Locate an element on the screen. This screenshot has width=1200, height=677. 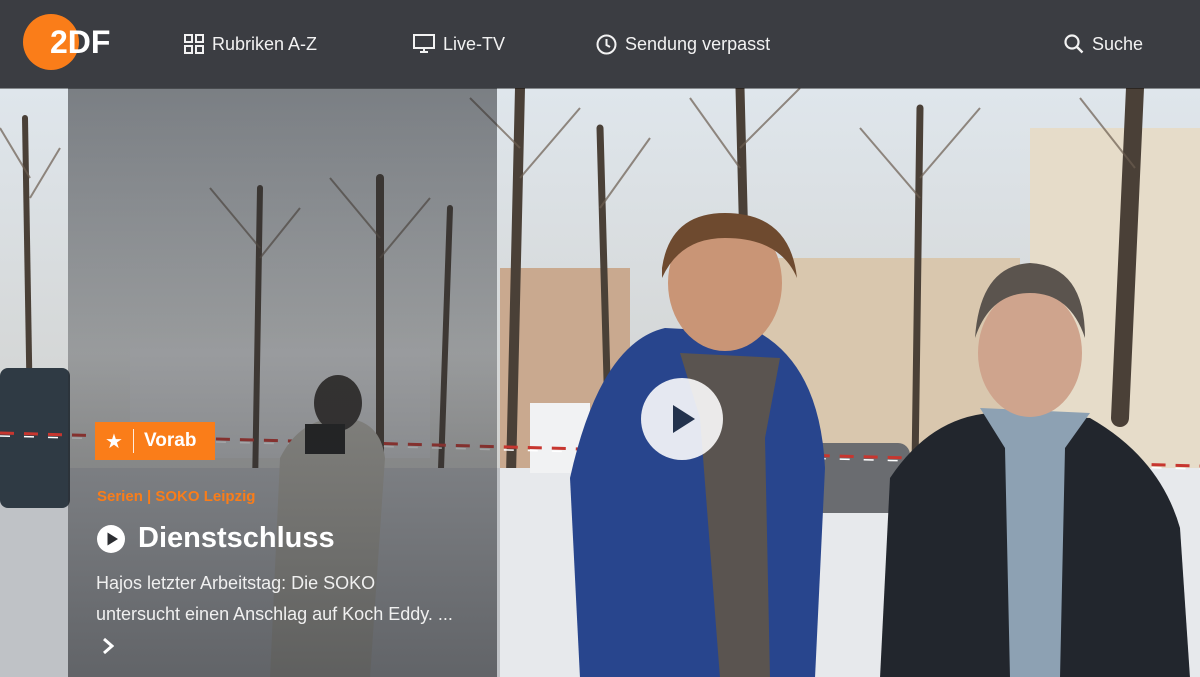
zdf-logo: 2DF is located at coordinates (70, 42).